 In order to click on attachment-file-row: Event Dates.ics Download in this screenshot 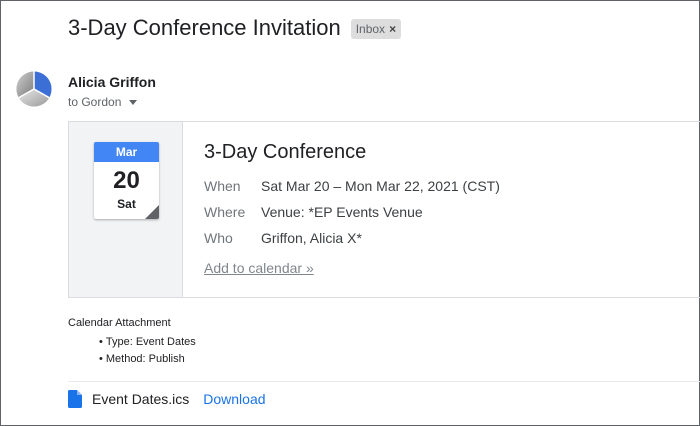, I will do `click(167, 399)`.